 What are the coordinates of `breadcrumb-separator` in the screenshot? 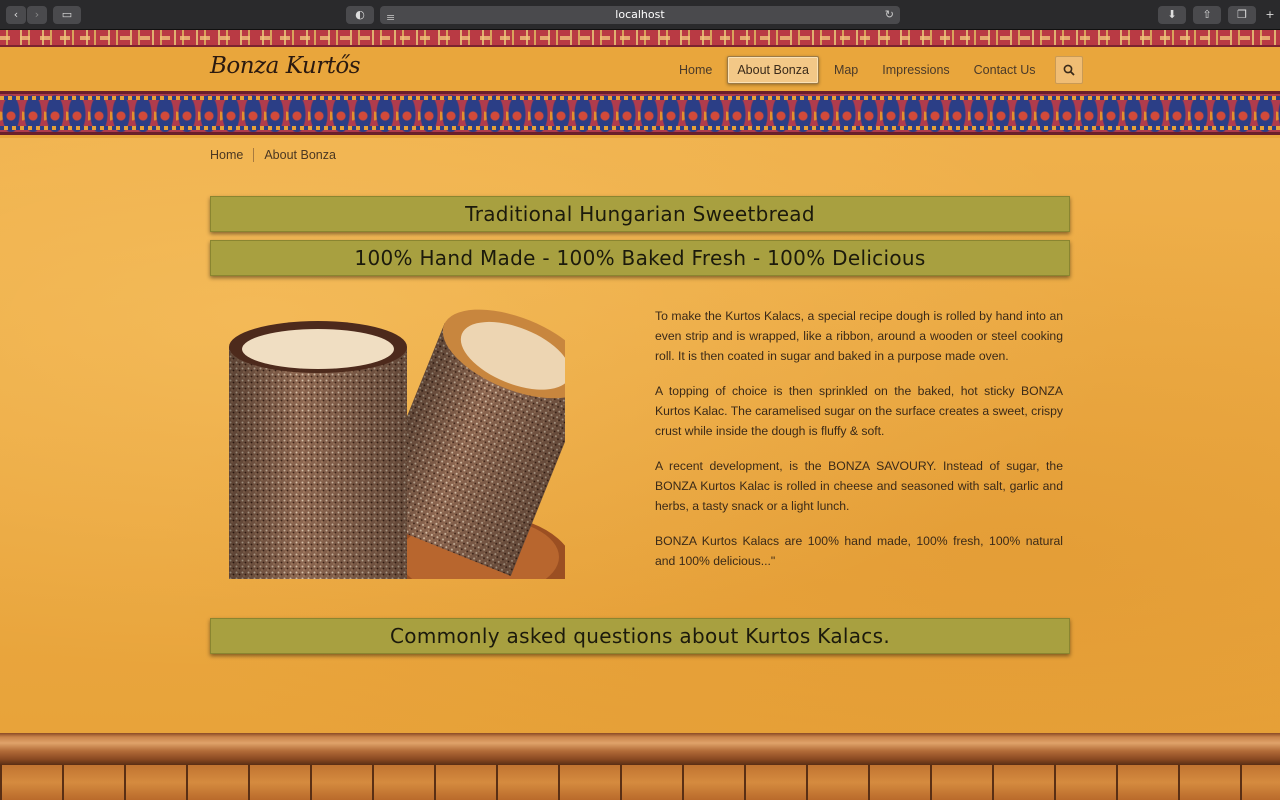 It's located at (254, 155).